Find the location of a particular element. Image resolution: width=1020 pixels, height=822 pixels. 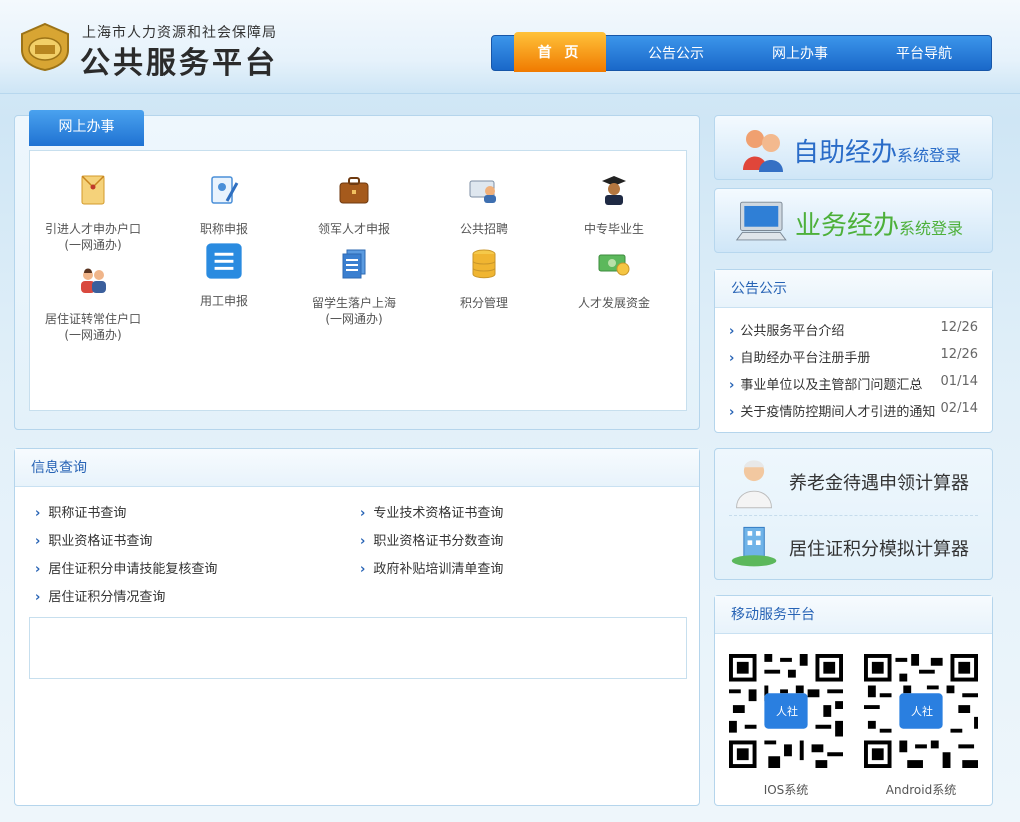

query-qualification-certificate: 职业资格证书查询 is located at coordinates (93, 539).